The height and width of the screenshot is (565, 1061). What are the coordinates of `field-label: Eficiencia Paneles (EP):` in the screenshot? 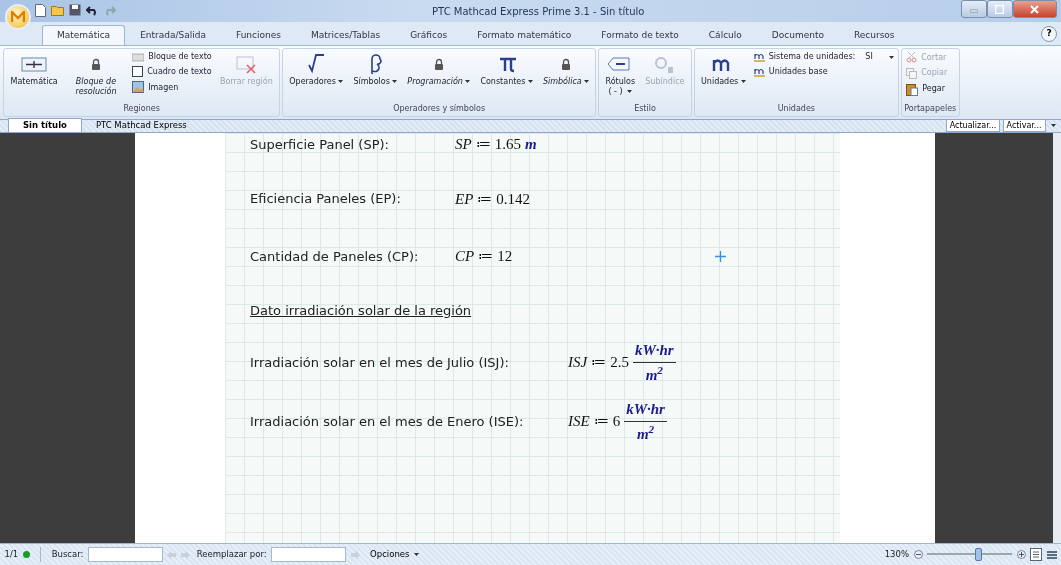 It's located at (326, 199).